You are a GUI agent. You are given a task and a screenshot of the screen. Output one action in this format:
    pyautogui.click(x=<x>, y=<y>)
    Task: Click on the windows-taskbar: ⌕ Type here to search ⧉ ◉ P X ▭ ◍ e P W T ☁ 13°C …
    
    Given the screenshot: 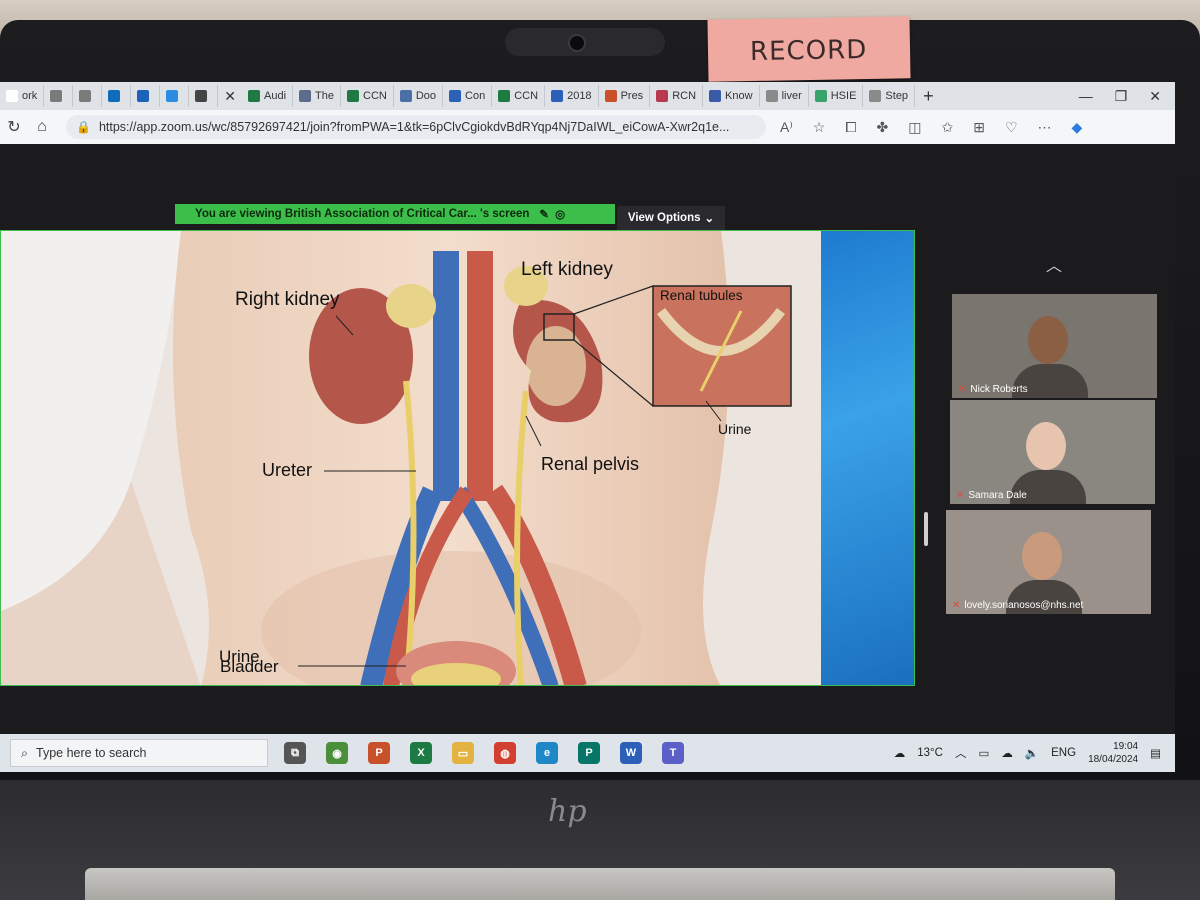 What is the action you would take?
    pyautogui.click(x=587, y=753)
    